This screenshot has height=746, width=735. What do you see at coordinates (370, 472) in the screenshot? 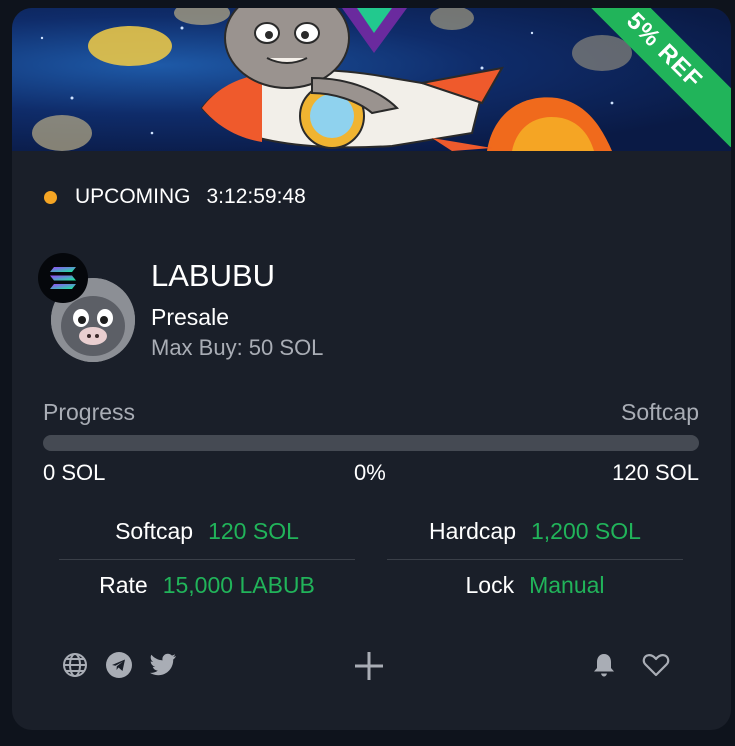
I see `progress-percent: 0%` at bounding box center [370, 472].